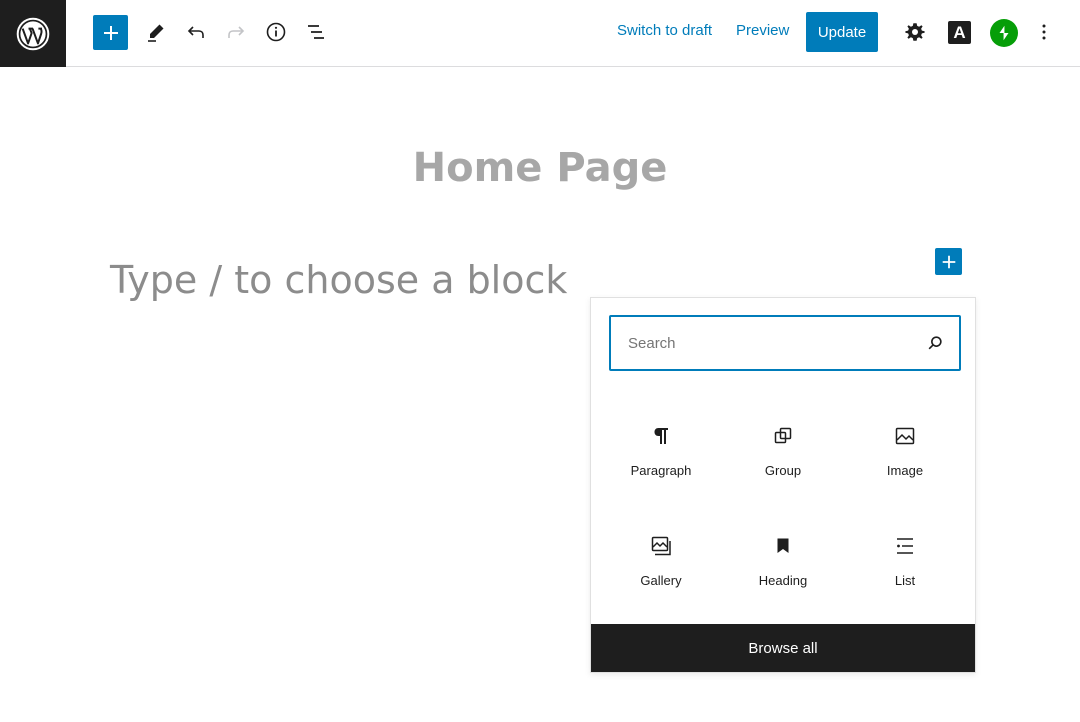 The height and width of the screenshot is (722, 1080). What do you see at coordinates (842, 32) in the screenshot?
I see `update-button: Update` at bounding box center [842, 32].